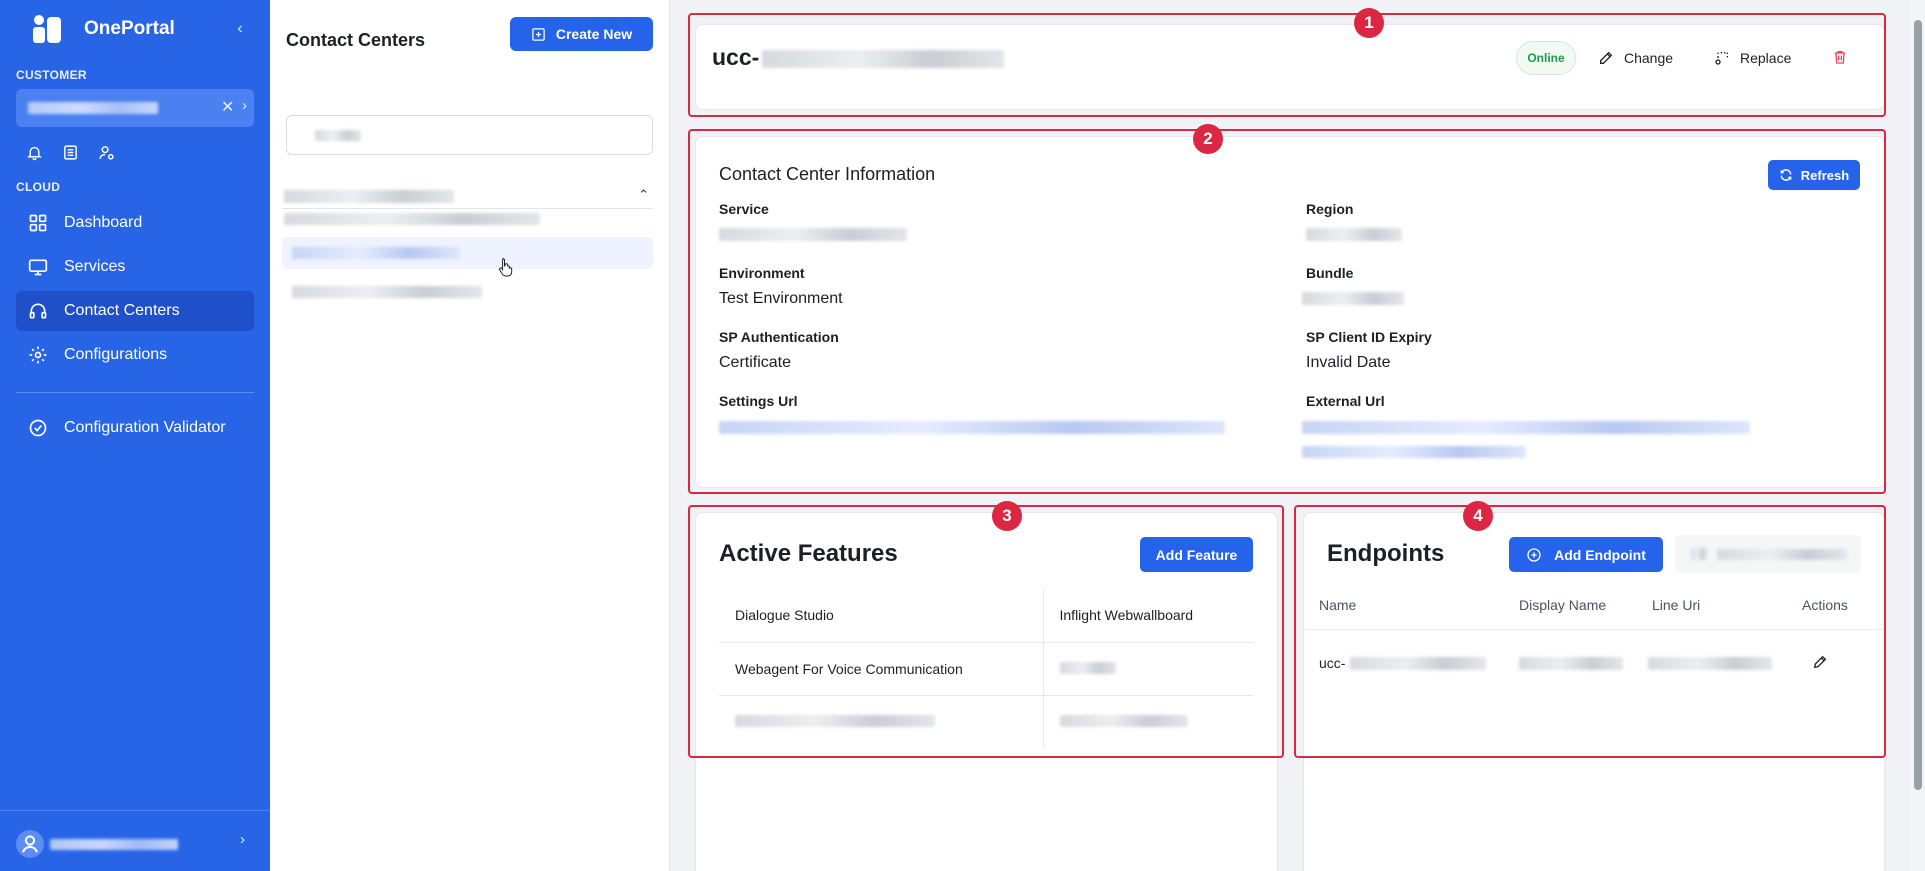 Image resolution: width=1925 pixels, height=871 pixels. Describe the element at coordinates (93, 108) in the screenshot. I see `customer-name-redacted` at that location.